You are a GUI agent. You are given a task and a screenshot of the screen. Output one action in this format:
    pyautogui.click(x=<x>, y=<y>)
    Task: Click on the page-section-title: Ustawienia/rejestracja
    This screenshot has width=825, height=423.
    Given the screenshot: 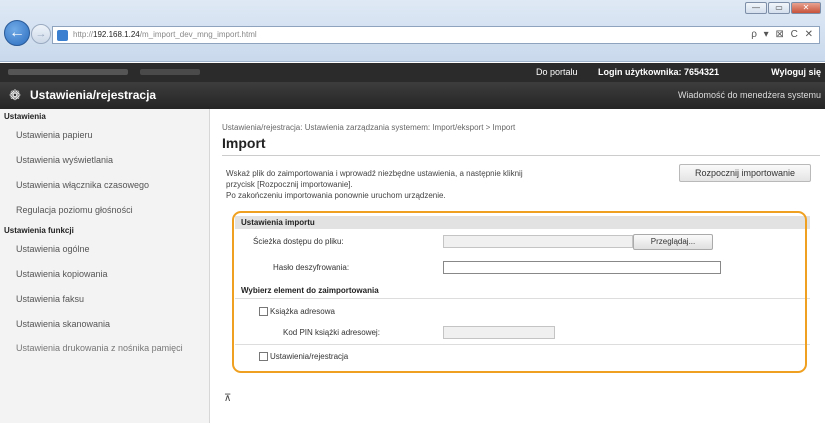 What is the action you would take?
    pyautogui.click(x=93, y=95)
    